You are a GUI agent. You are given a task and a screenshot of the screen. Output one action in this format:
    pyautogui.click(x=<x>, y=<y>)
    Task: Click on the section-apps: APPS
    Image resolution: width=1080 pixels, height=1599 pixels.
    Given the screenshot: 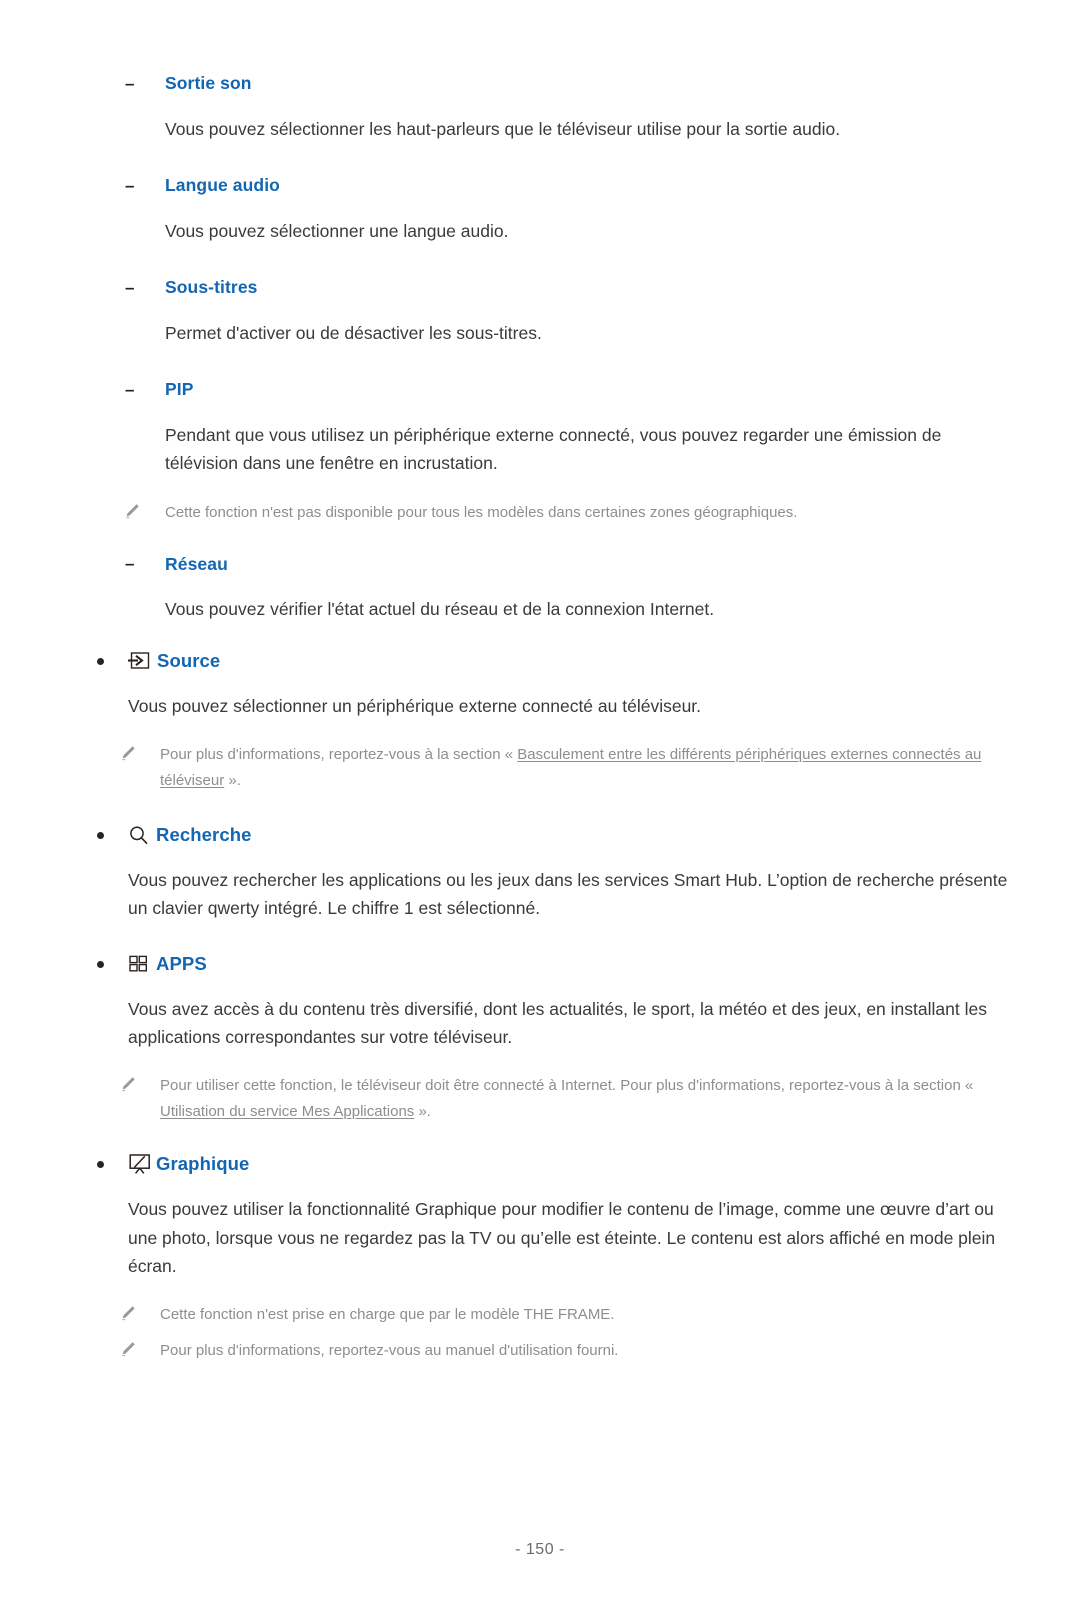 What is the action you would take?
    pyautogui.click(x=540, y=964)
    